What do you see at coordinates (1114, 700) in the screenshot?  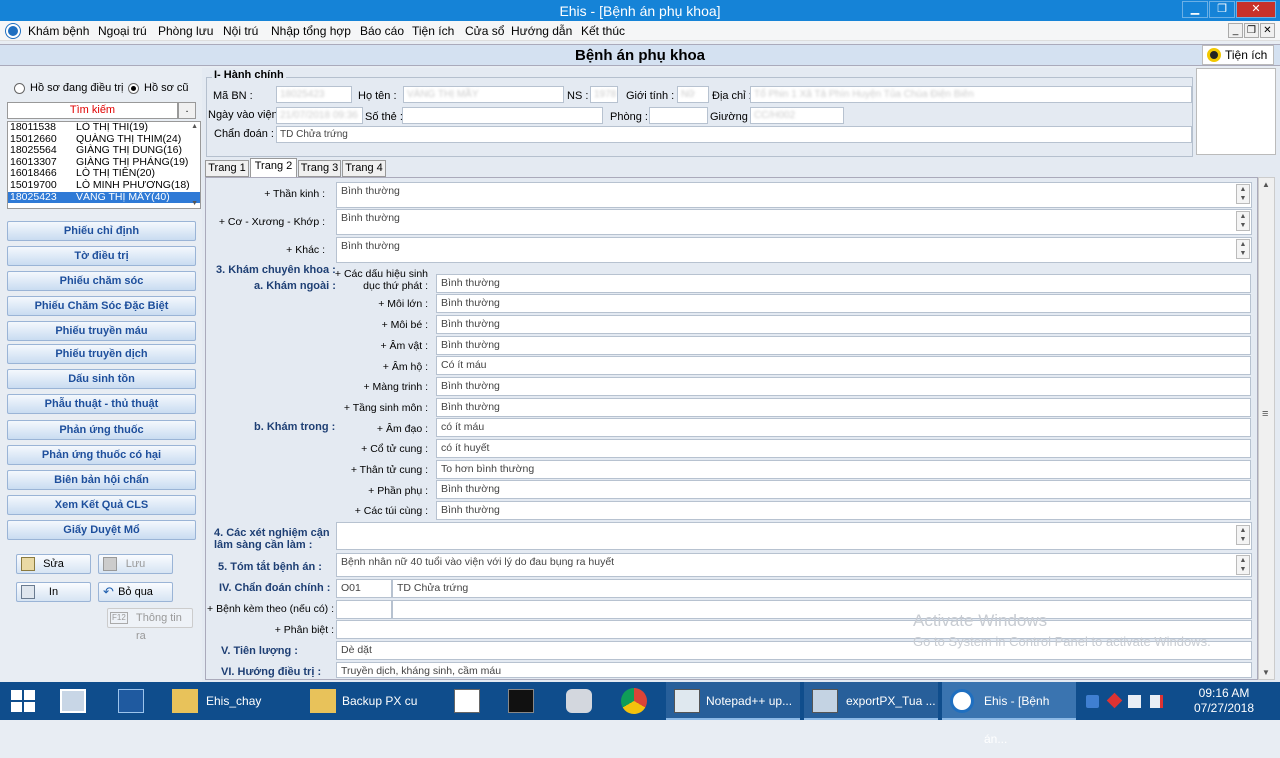 I see `tray-alert-icon` at bounding box center [1114, 700].